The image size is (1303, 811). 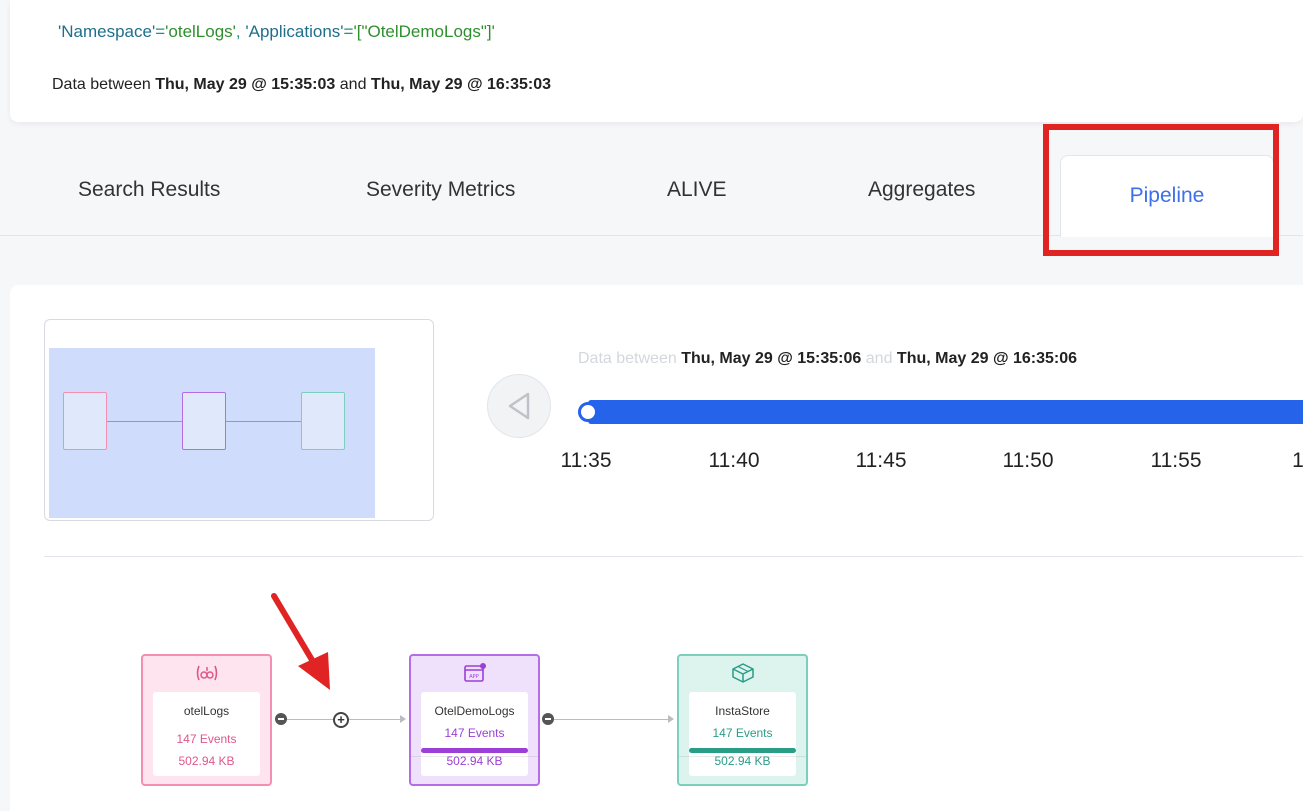 I want to click on pipeline-node-application: APP OtelDemoLogs 147 Events 502.94 KB, so click(x=474, y=720).